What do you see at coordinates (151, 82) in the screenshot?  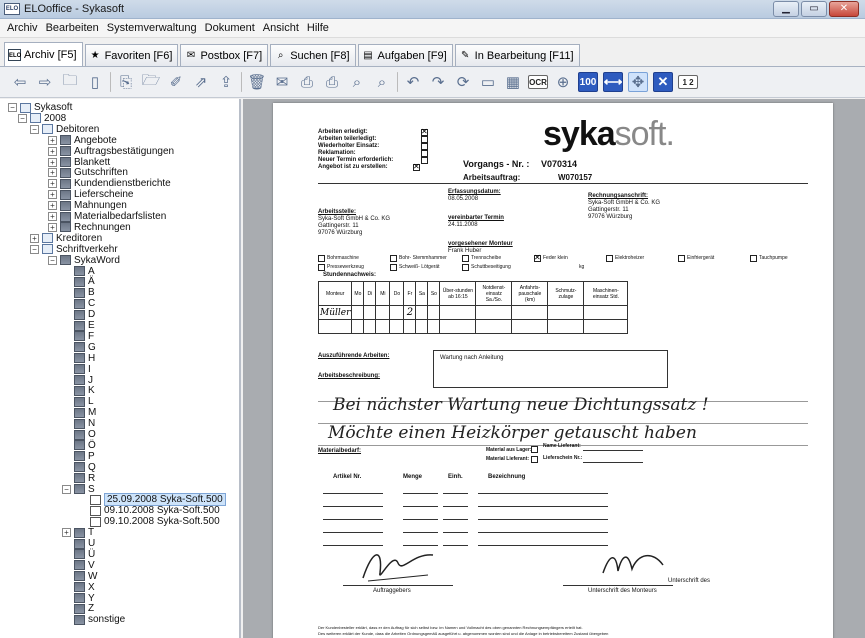 I see `open-folder-icon: 🗁` at bounding box center [151, 82].